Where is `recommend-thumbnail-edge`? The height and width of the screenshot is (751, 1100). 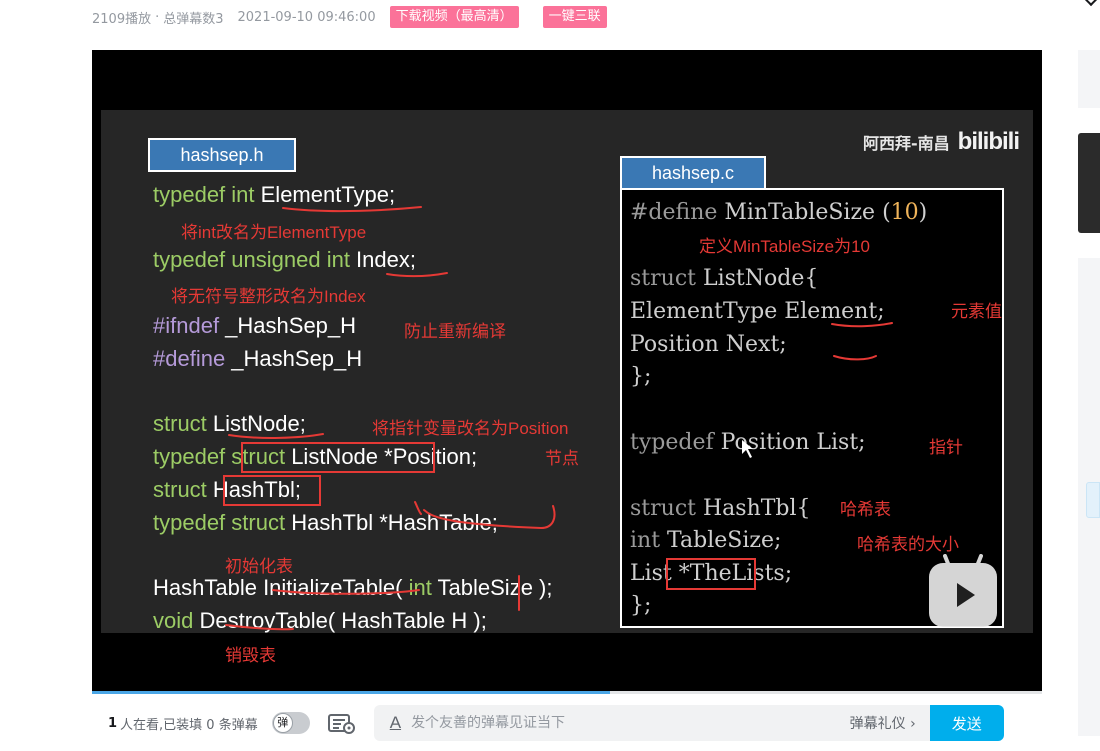 recommend-thumbnail-edge is located at coordinates (1089, 183).